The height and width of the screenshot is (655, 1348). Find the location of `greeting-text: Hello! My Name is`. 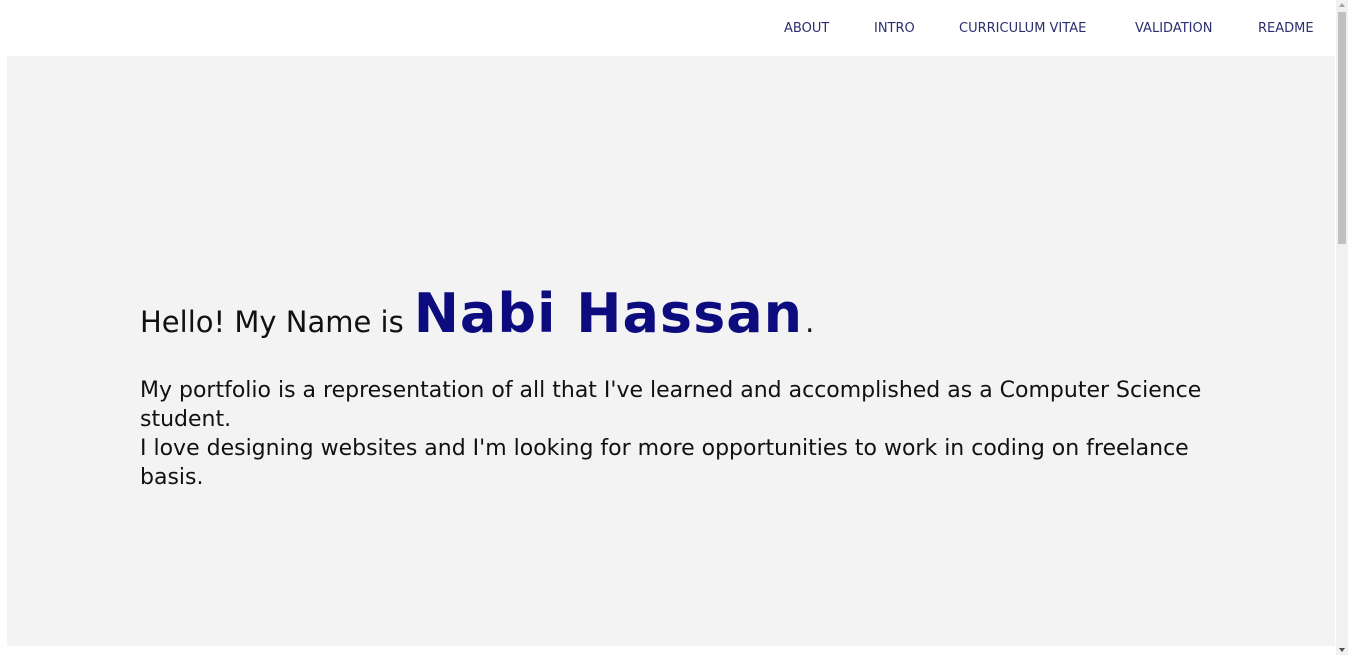

greeting-text: Hello! My Name is is located at coordinates (272, 322).